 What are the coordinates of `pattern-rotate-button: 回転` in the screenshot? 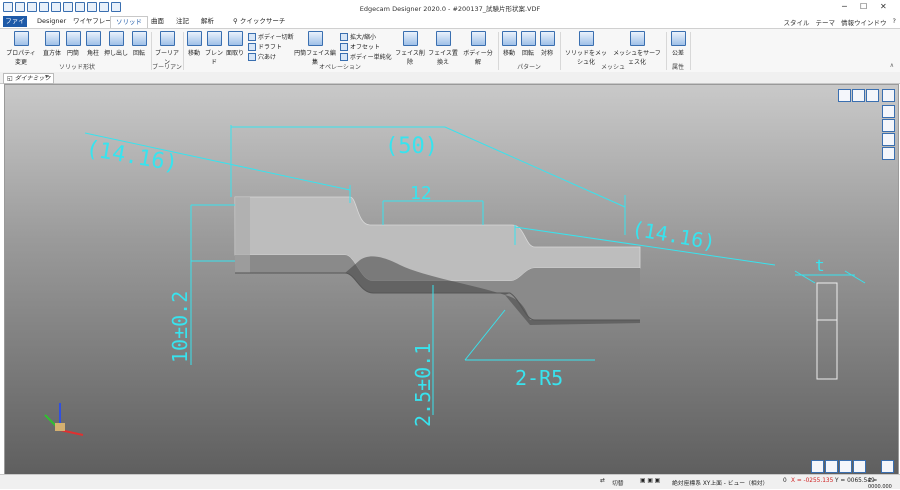 It's located at (528, 44).